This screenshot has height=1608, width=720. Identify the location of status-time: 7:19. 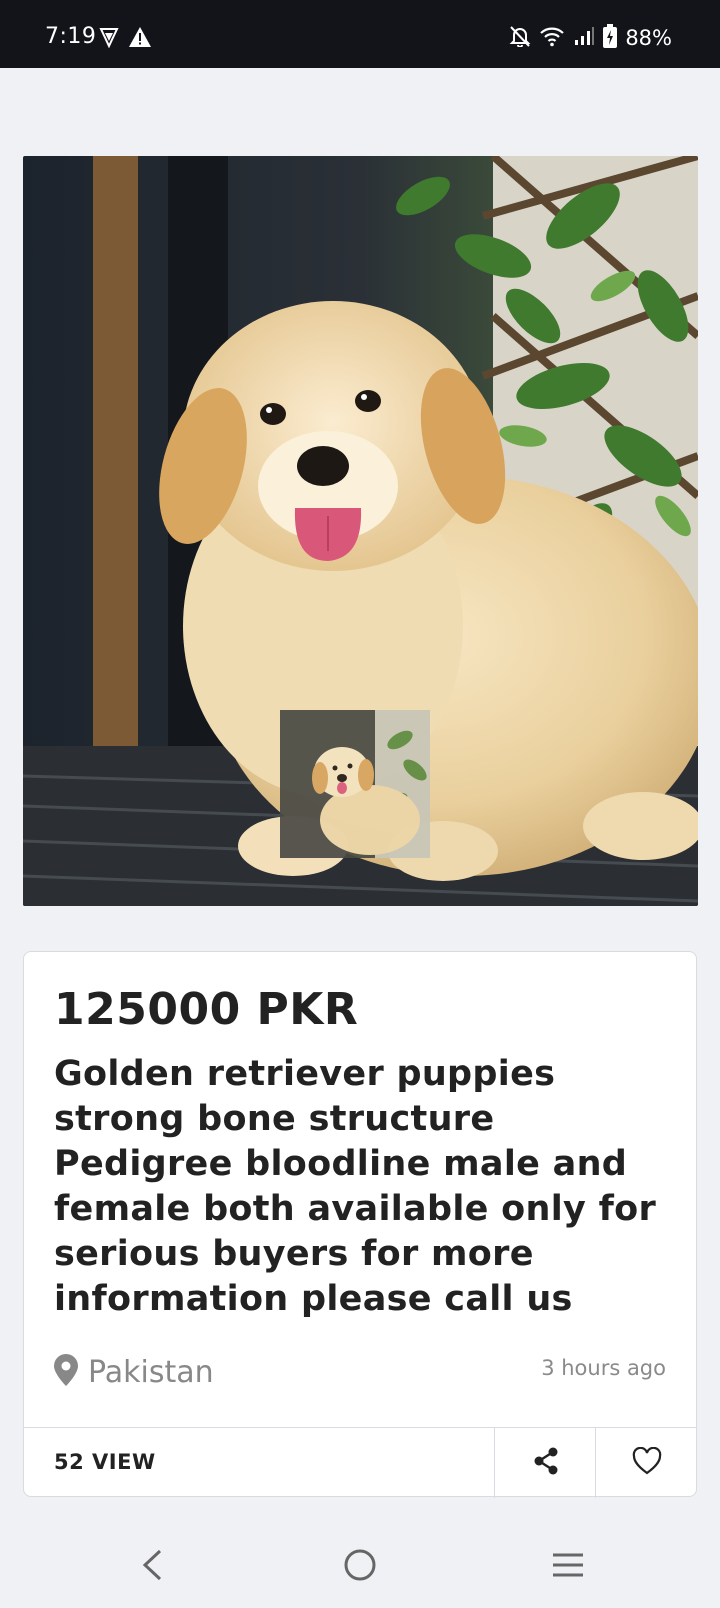
(71, 36).